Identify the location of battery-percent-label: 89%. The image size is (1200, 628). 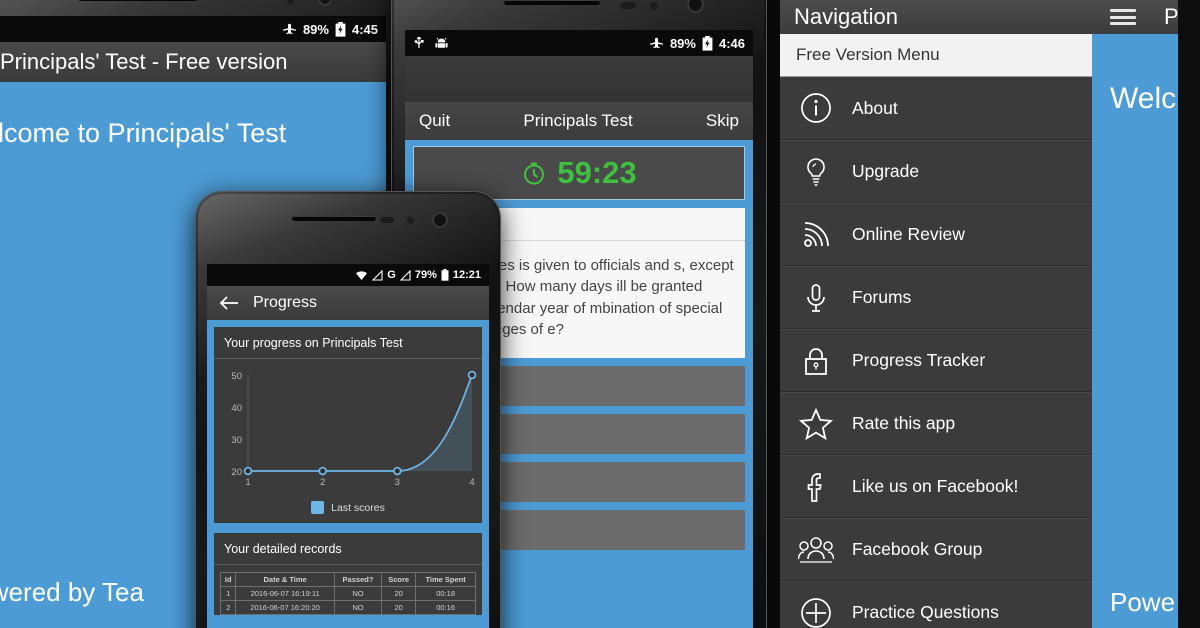
(315, 29).